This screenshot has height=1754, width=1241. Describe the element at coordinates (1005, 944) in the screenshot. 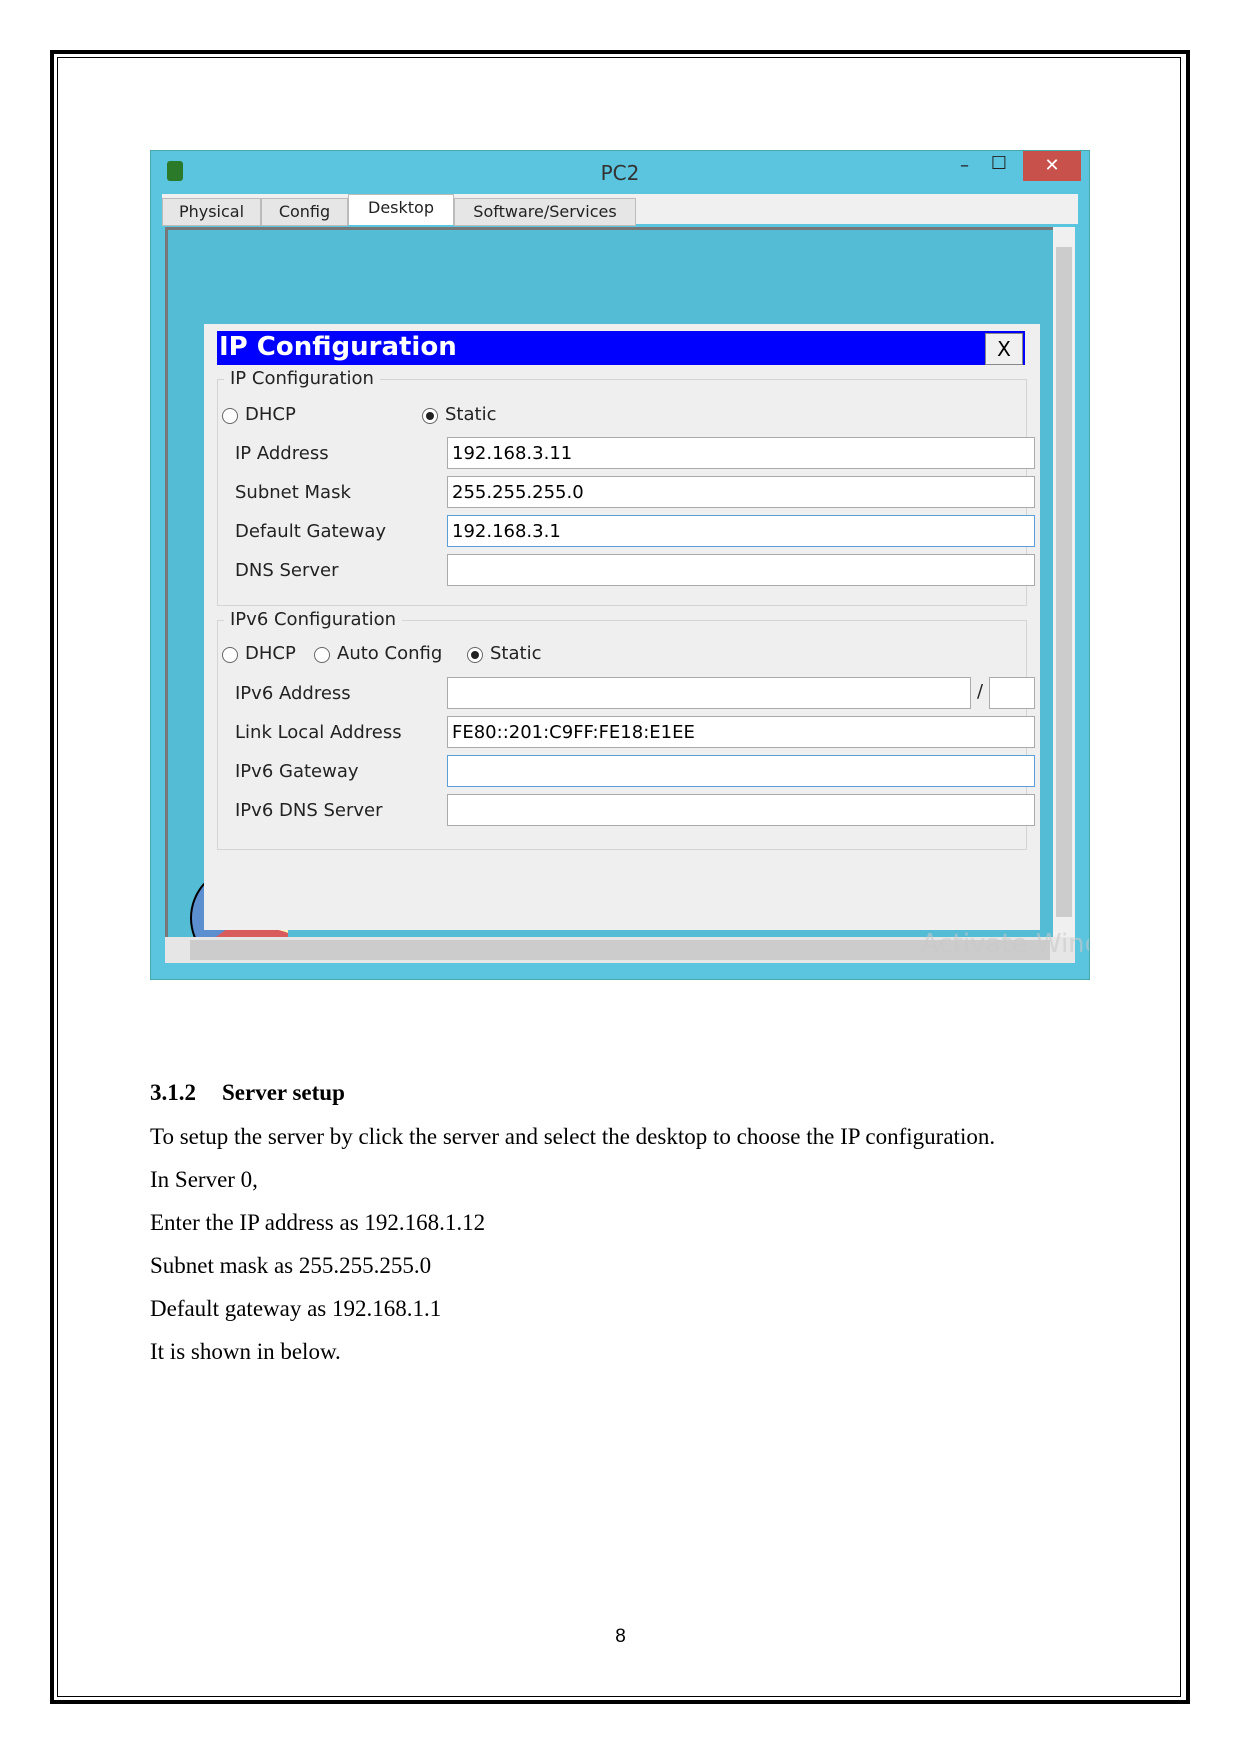

I see `activate-windows-watermark: Activate Windows` at that location.